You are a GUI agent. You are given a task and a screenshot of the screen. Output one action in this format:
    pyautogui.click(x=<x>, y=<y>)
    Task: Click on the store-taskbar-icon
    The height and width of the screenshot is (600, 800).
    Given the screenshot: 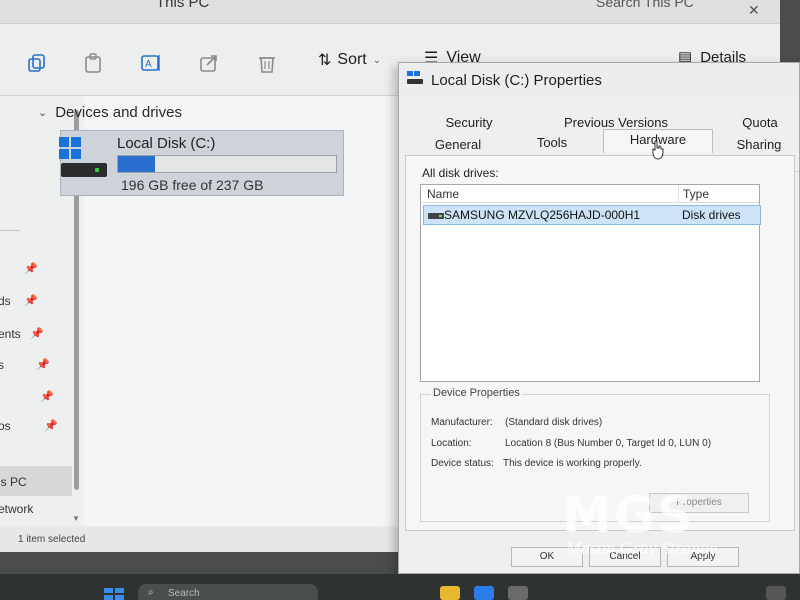 What is the action you would take?
    pyautogui.click(x=518, y=593)
    